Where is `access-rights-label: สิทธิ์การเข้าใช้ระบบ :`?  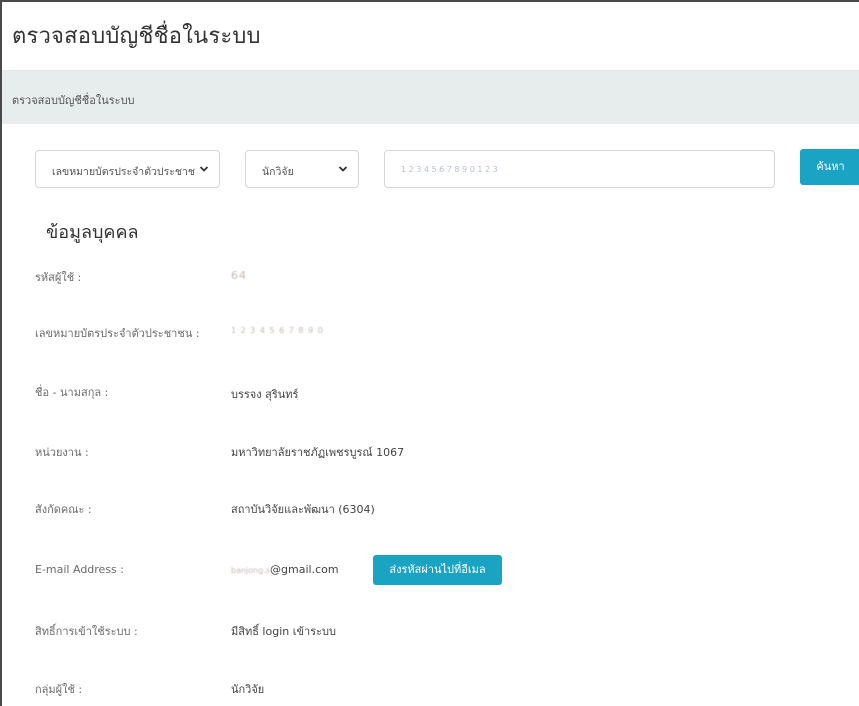
access-rights-label: สิทธิ์การเข้าใช้ระบบ : is located at coordinates (86, 631).